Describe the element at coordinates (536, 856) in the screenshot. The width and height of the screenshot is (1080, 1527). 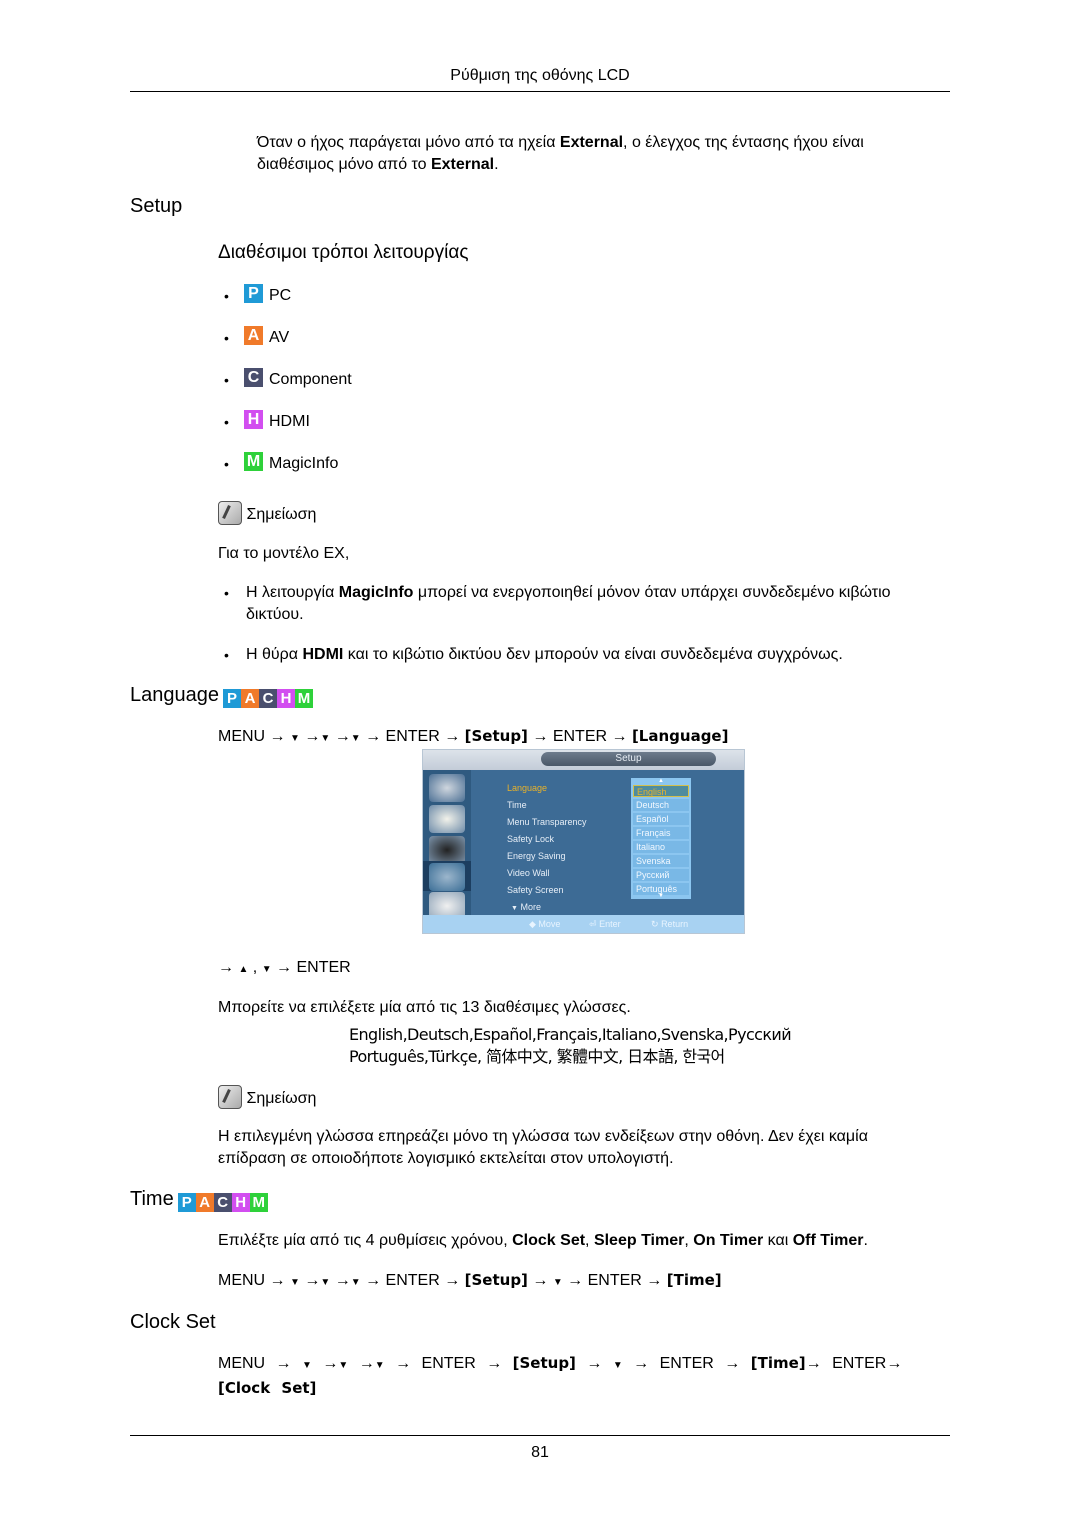
I see `osd-item-energy-saving: Energy Saving` at that location.